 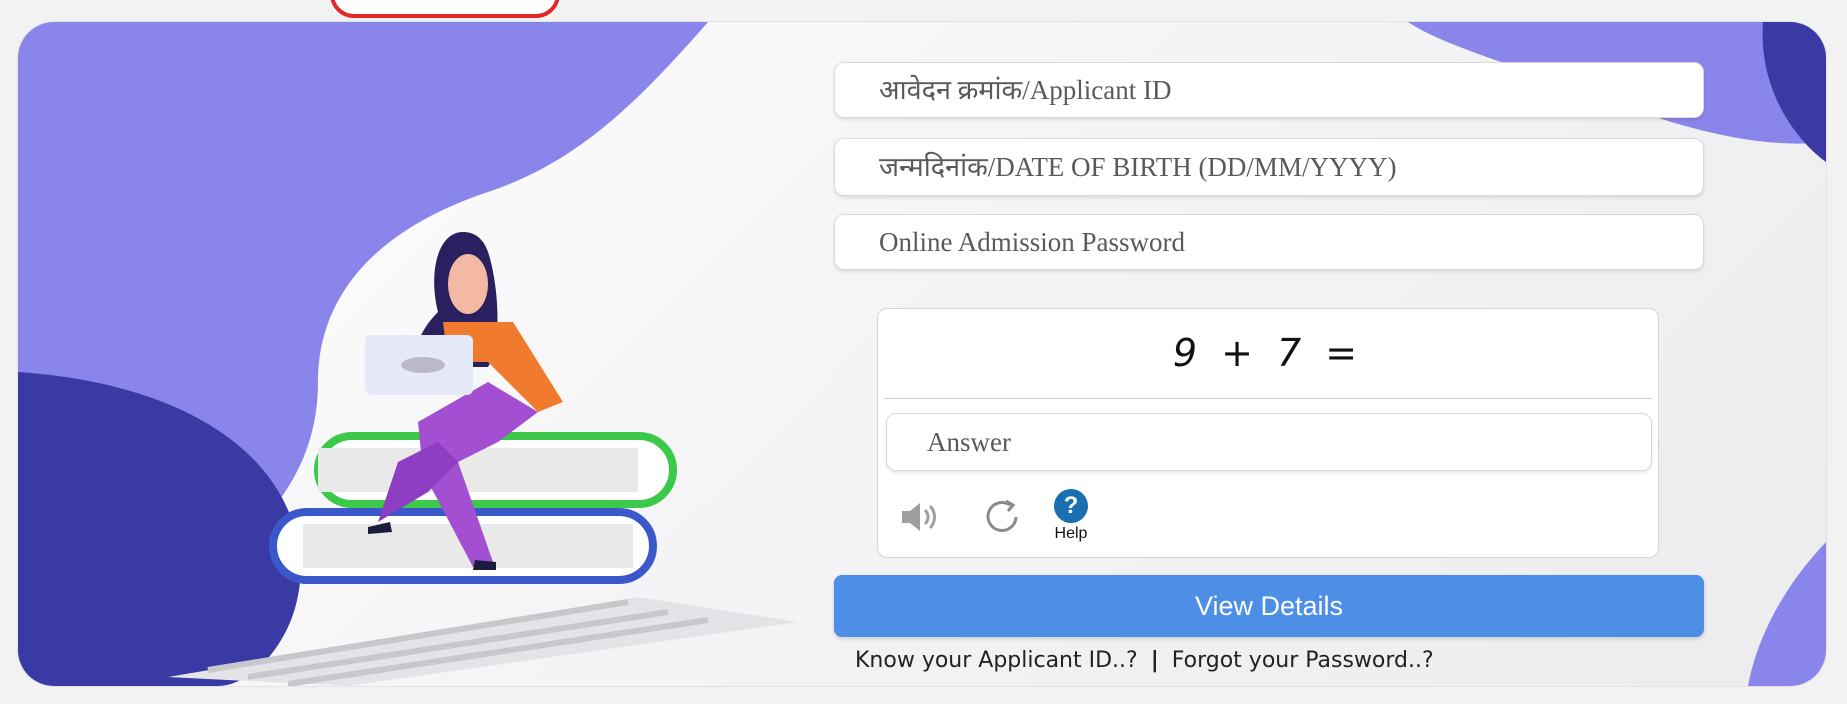 I want to click on help-button: ? Help, so click(x=1071, y=516).